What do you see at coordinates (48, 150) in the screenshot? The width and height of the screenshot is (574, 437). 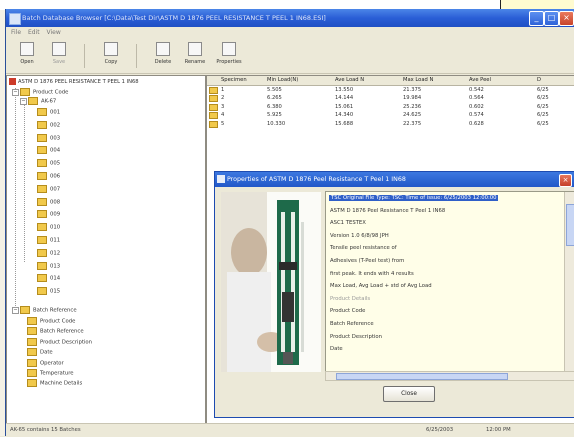 I see `tree-item-batch: 004` at bounding box center [48, 150].